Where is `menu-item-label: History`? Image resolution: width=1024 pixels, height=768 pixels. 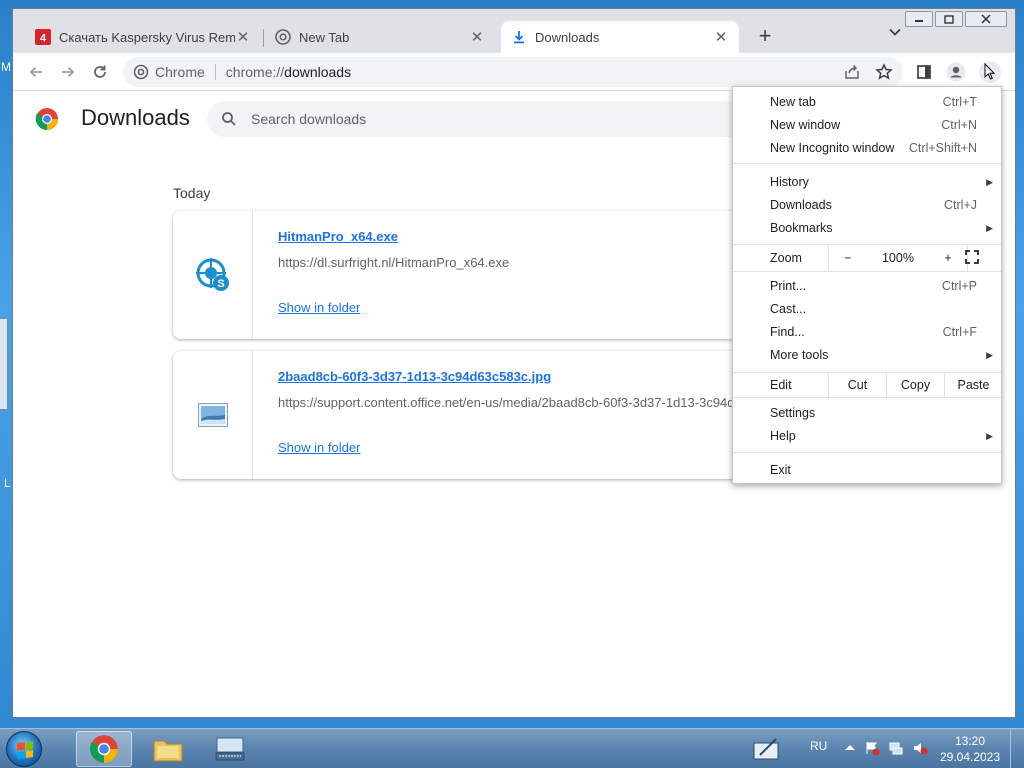
menu-item-label: History is located at coordinates (789, 182).